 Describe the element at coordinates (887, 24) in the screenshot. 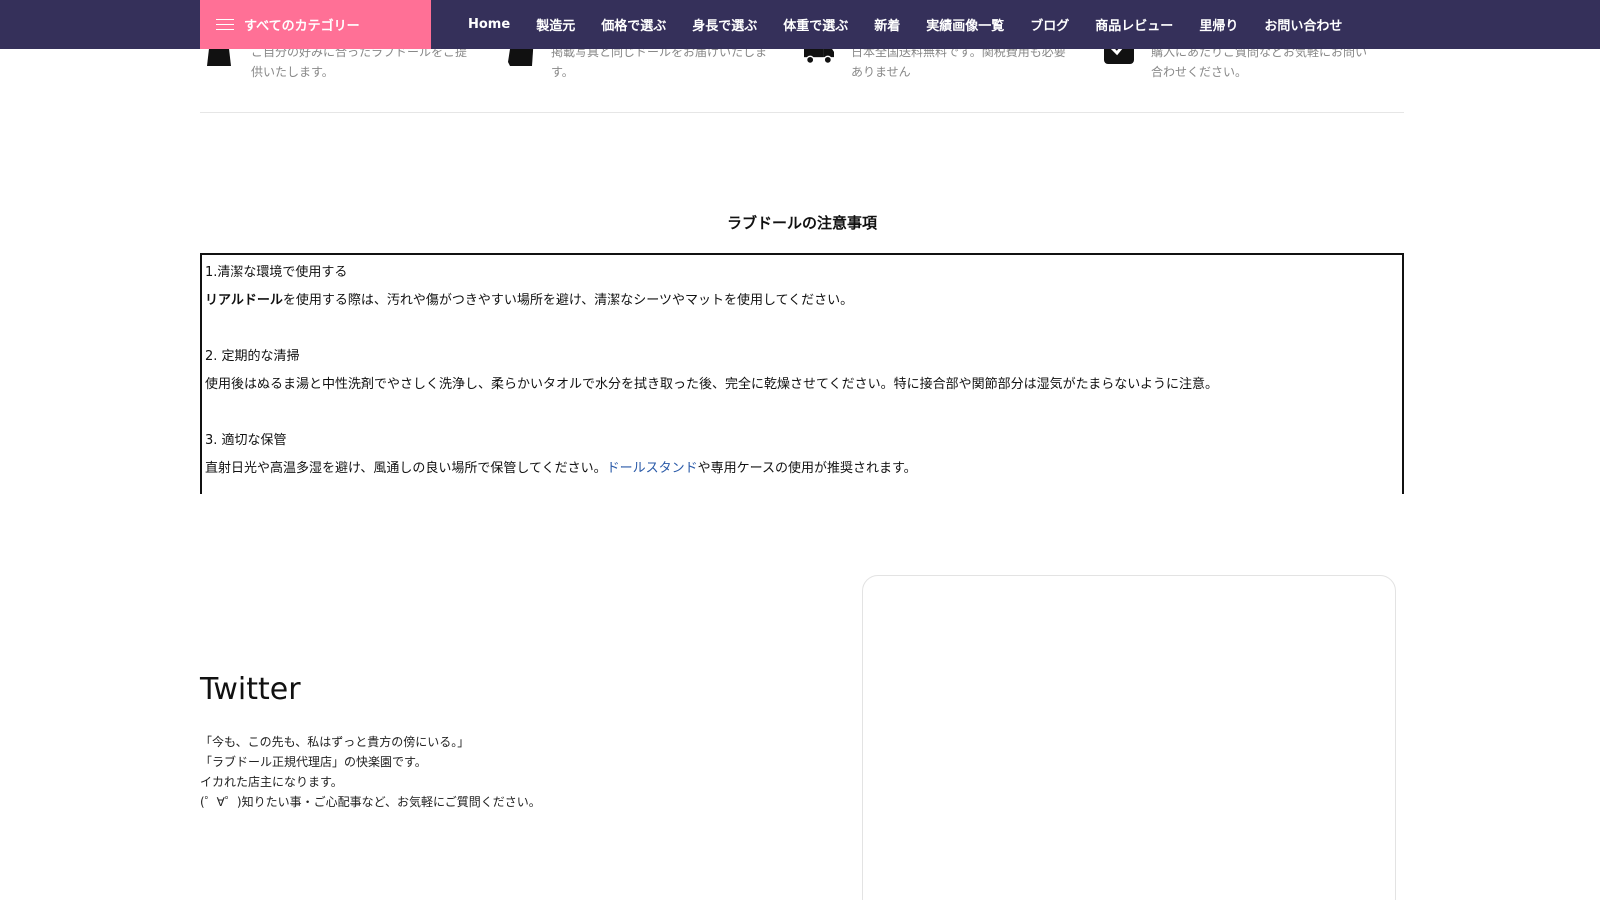

I see `nav-item-new: 新着` at that location.